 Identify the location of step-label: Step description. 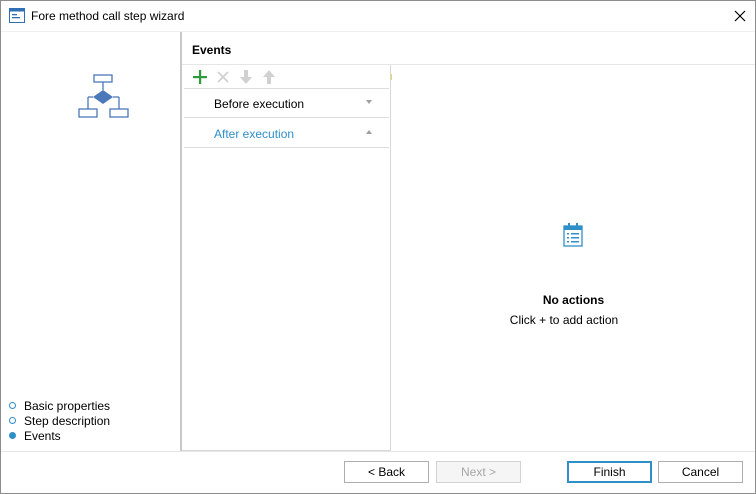
(67, 420).